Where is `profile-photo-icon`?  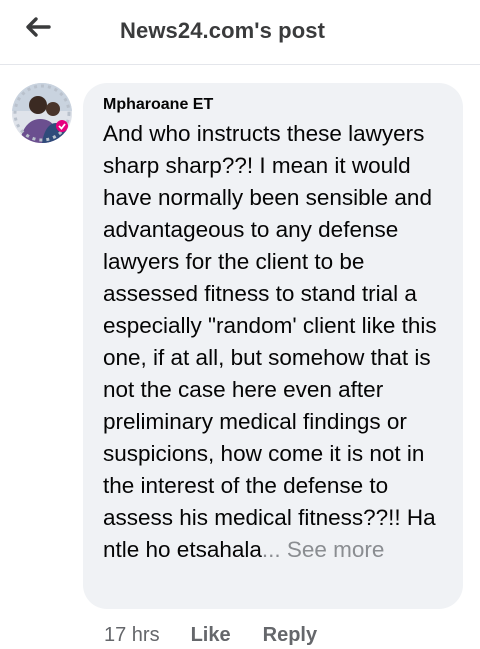 profile-photo-icon is located at coordinates (42, 113).